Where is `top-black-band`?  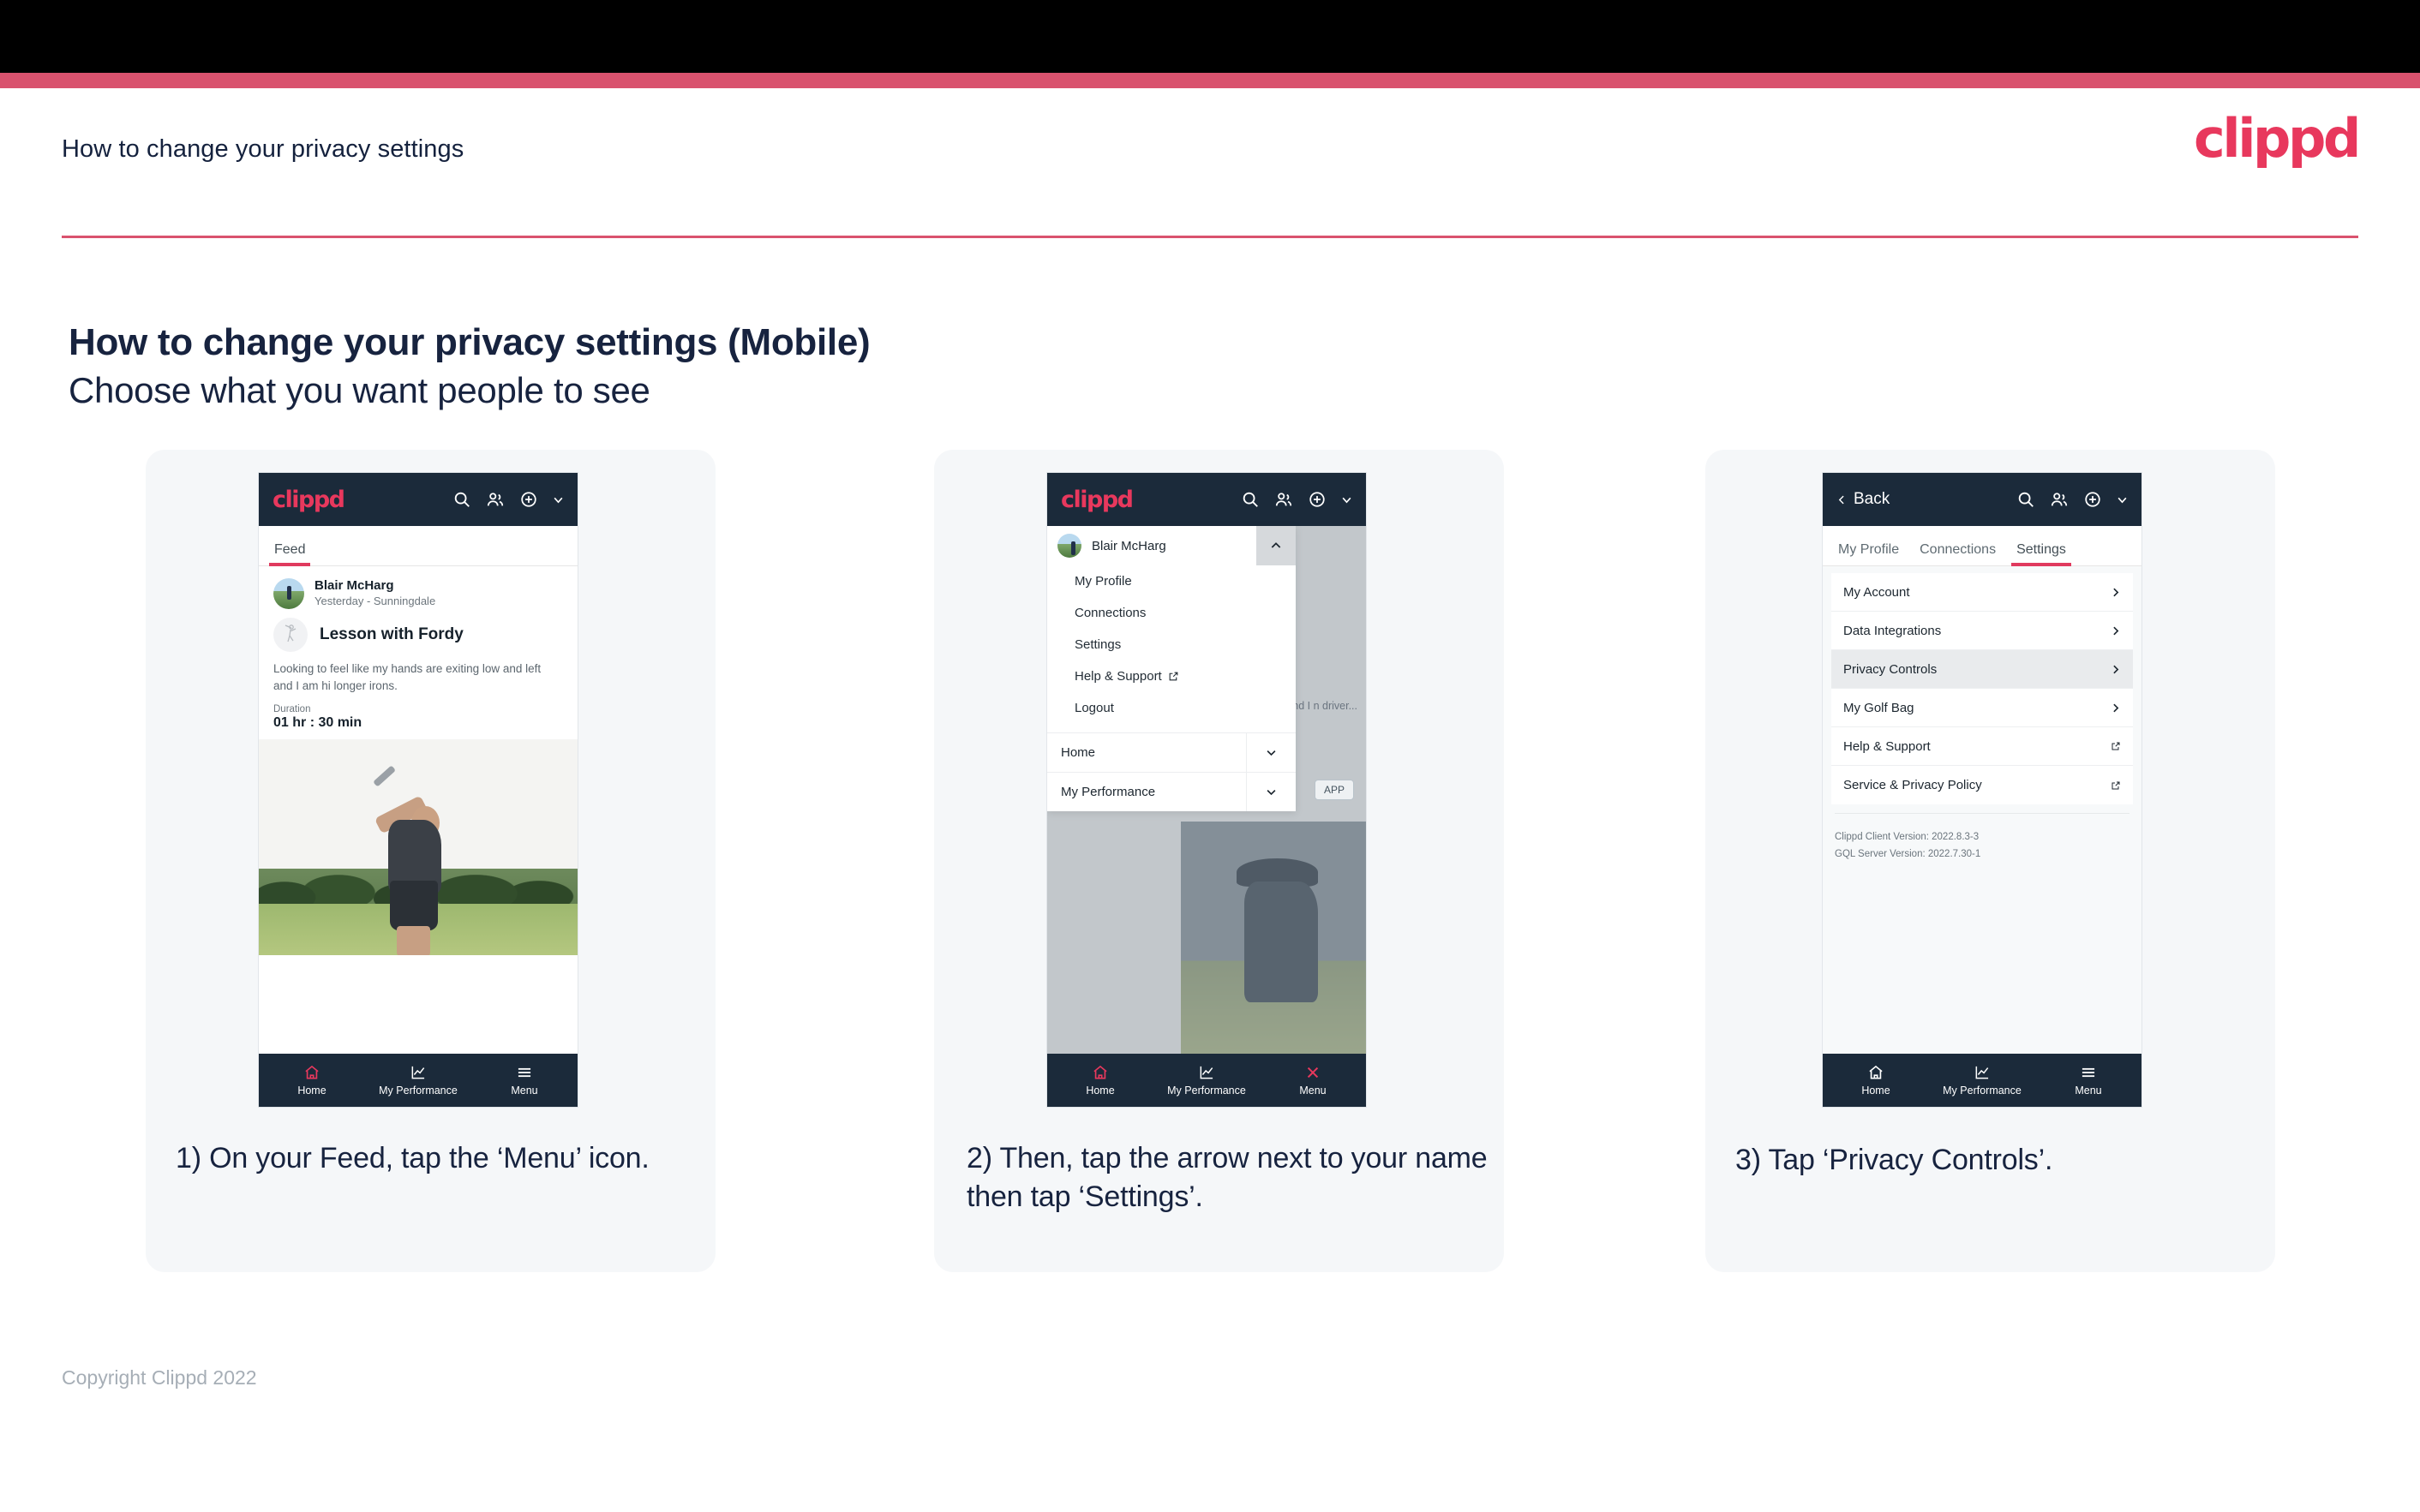 top-black-band is located at coordinates (1210, 36).